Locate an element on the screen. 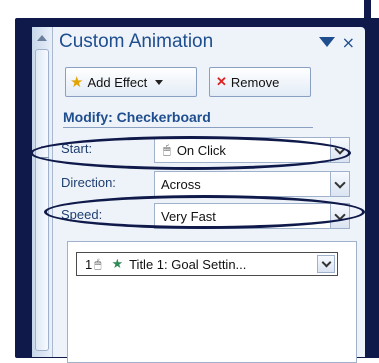 The height and width of the screenshot is (363, 379). scroll-up-icon is located at coordinates (42, 38).